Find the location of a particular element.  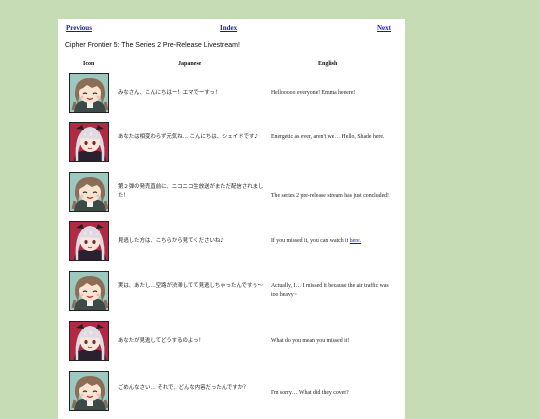

column-header-icon: Icon is located at coordinates (89, 64).